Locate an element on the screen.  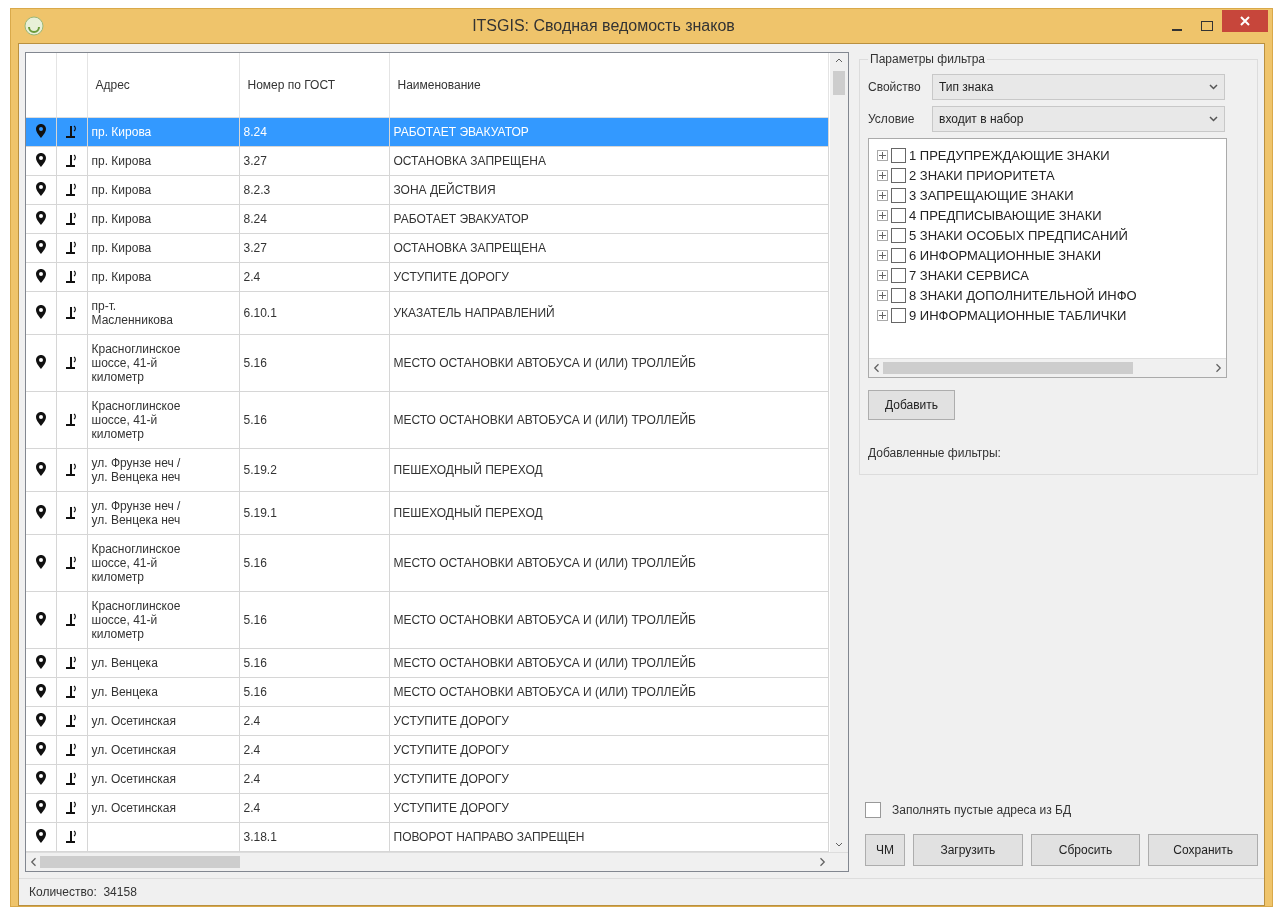
property-dropdown: Тип знака is located at coordinates (1078, 87).